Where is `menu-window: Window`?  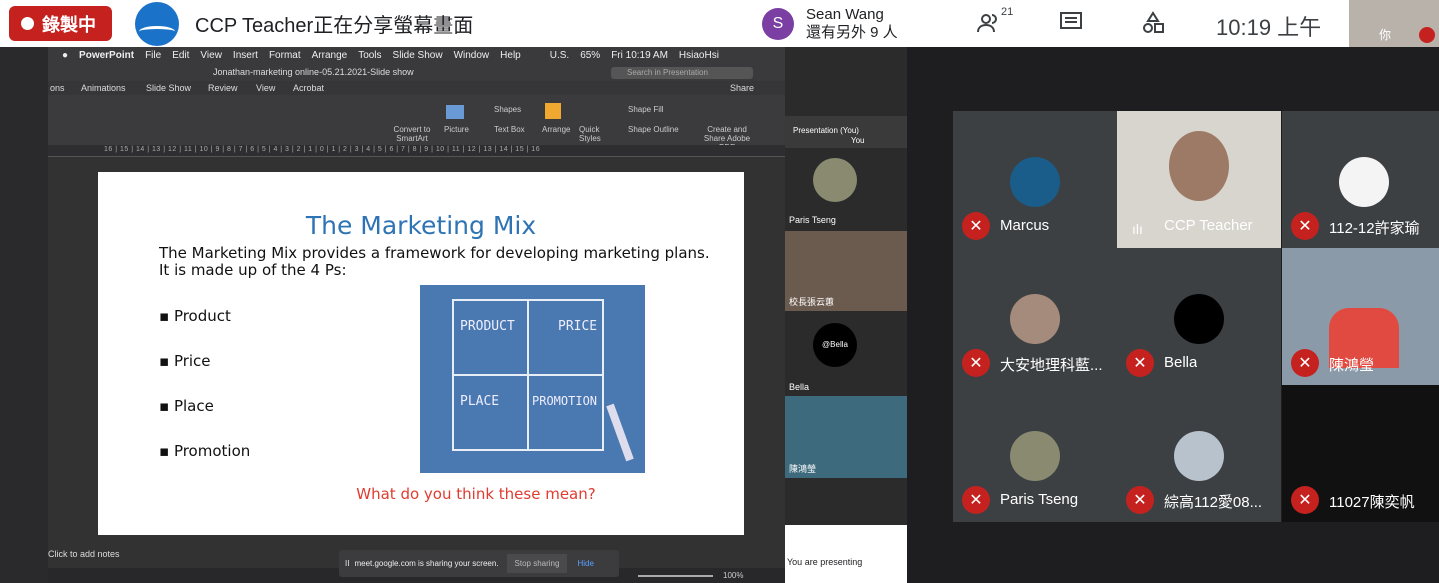 menu-window: Window is located at coordinates (472, 55).